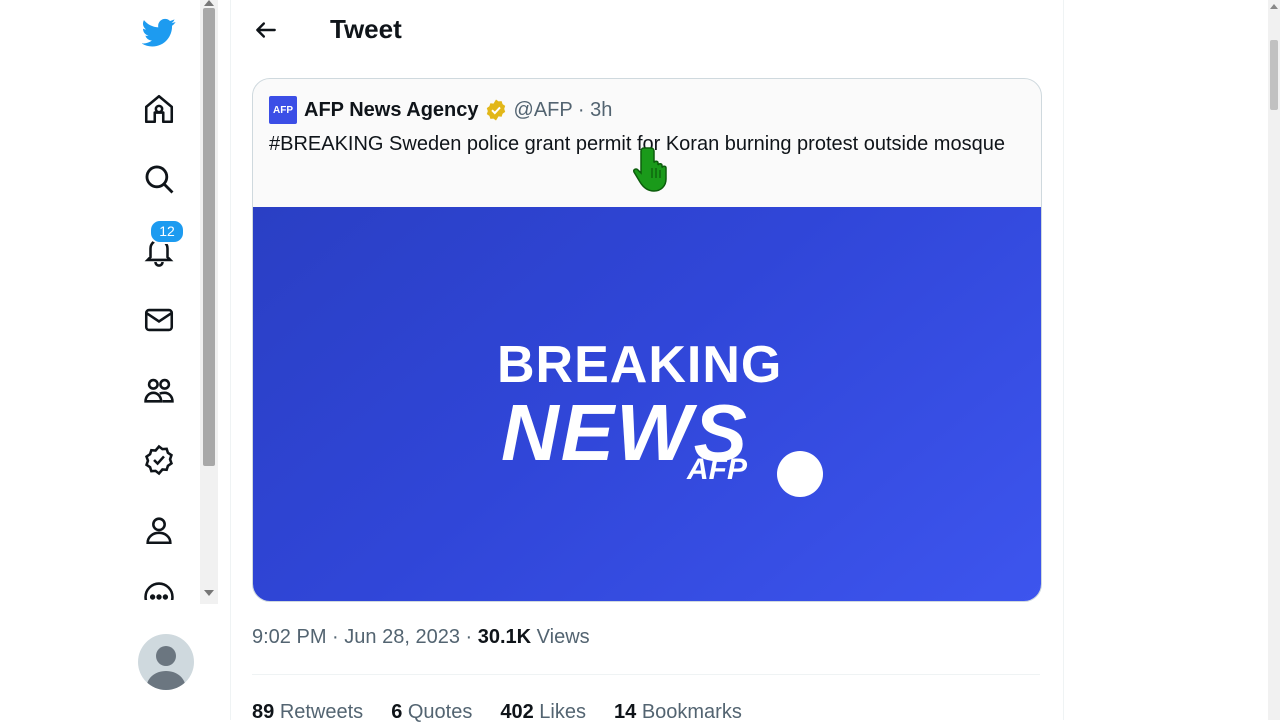 This screenshot has height=724, width=1280. Describe the element at coordinates (159, 32) in the screenshot. I see `twitter-bird-icon` at that location.